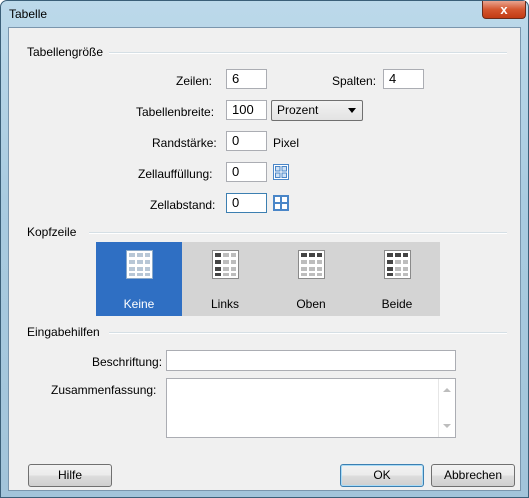 The height and width of the screenshot is (498, 529). What do you see at coordinates (354, 81) in the screenshot?
I see `columns-label: Spalten:` at bounding box center [354, 81].